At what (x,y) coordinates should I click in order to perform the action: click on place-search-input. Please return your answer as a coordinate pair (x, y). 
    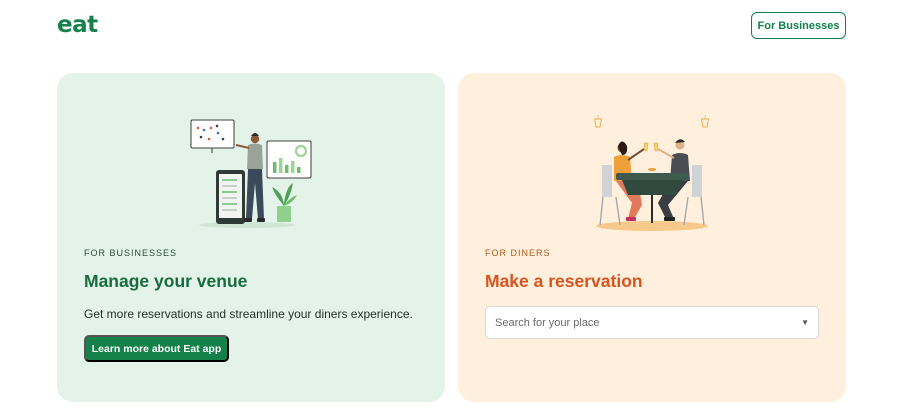
    Looking at the image, I should click on (648, 322).